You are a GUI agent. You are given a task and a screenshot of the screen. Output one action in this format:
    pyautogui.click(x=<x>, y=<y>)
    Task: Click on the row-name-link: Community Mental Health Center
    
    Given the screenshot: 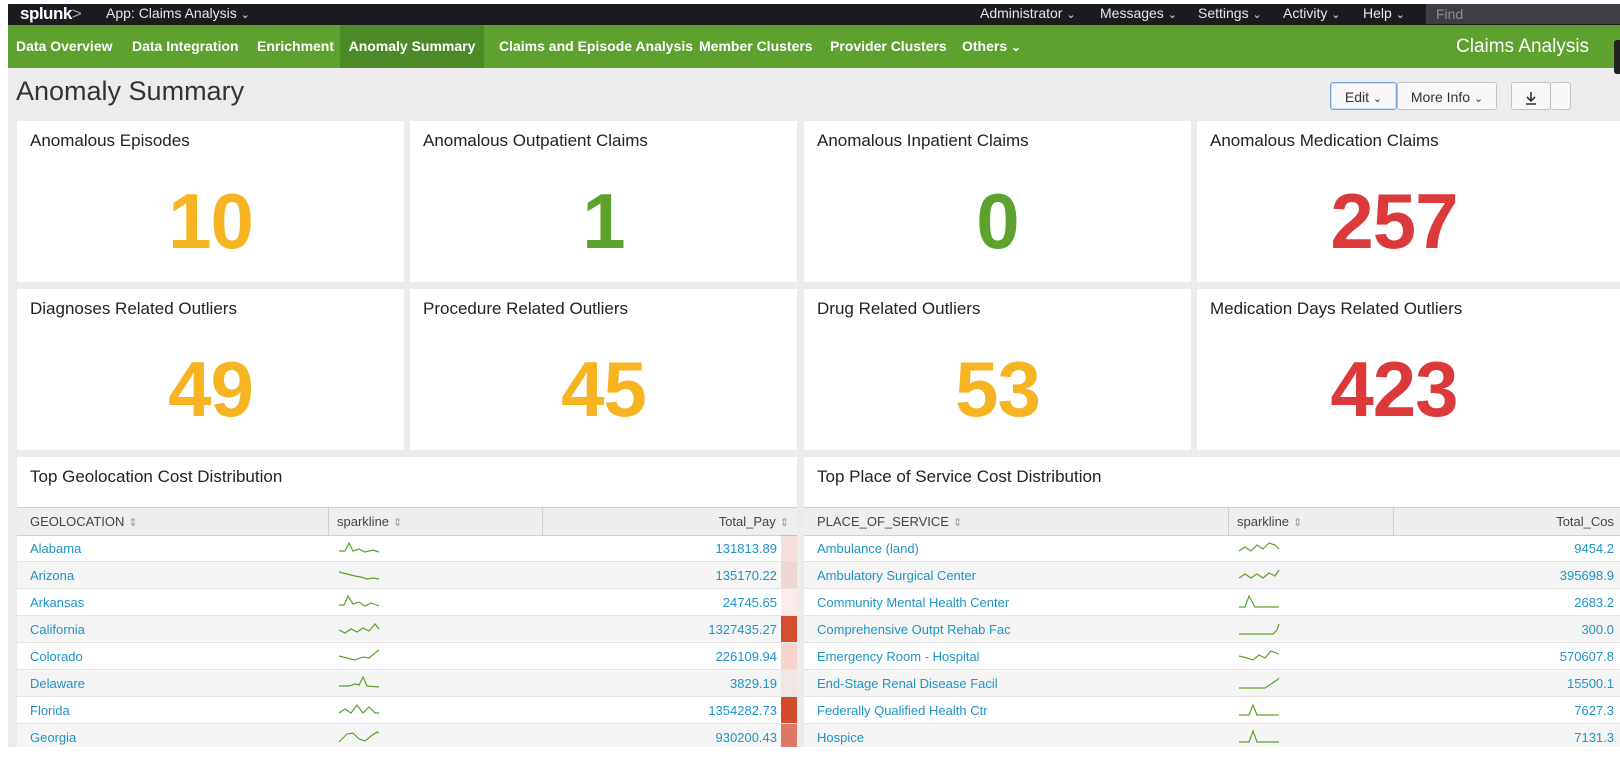 What is the action you would take?
    pyautogui.click(x=913, y=602)
    